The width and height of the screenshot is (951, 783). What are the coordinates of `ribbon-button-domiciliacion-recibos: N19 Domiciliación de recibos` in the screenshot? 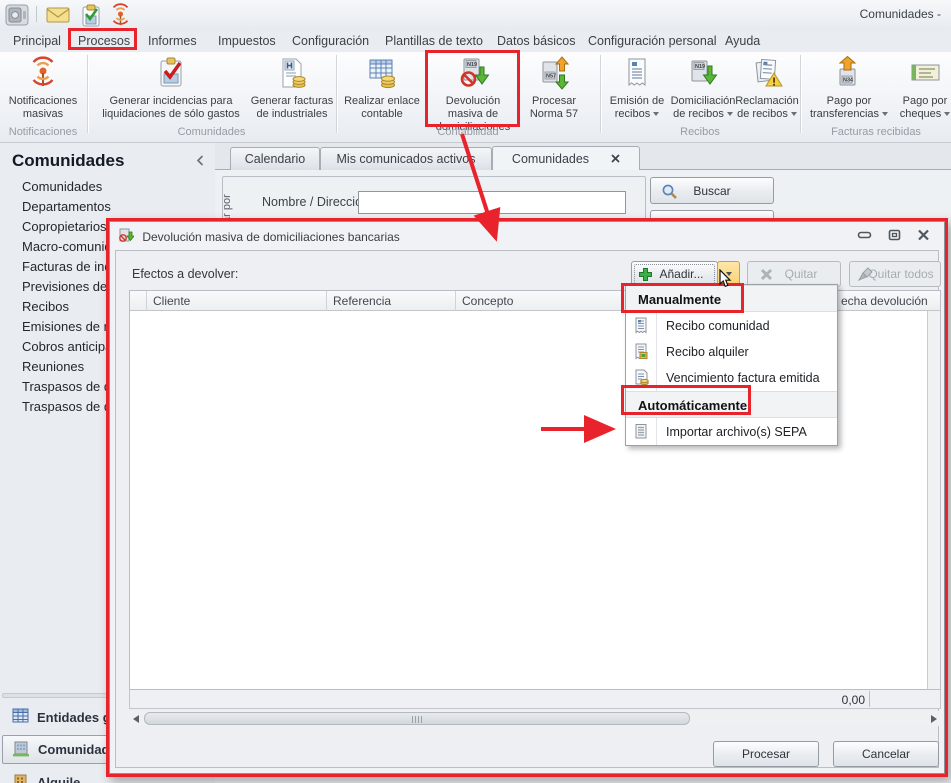 It's located at (703, 87).